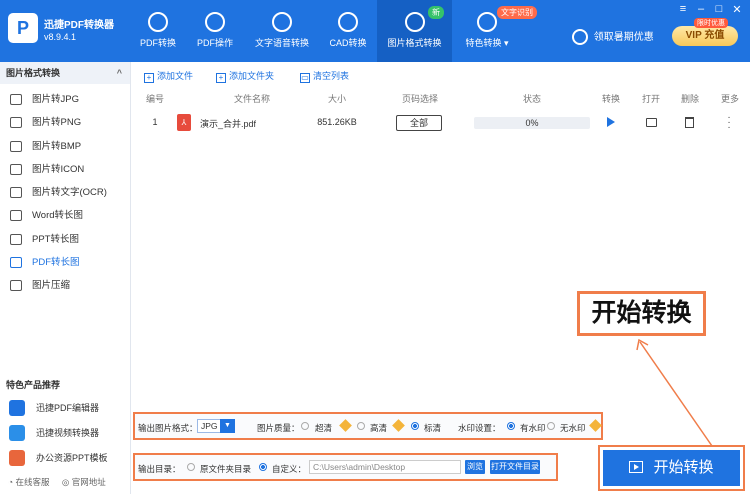 This screenshot has width=750, height=494. Describe the element at coordinates (55, 99) in the screenshot. I see `sidebar-item-label: 图片转JPG` at that location.